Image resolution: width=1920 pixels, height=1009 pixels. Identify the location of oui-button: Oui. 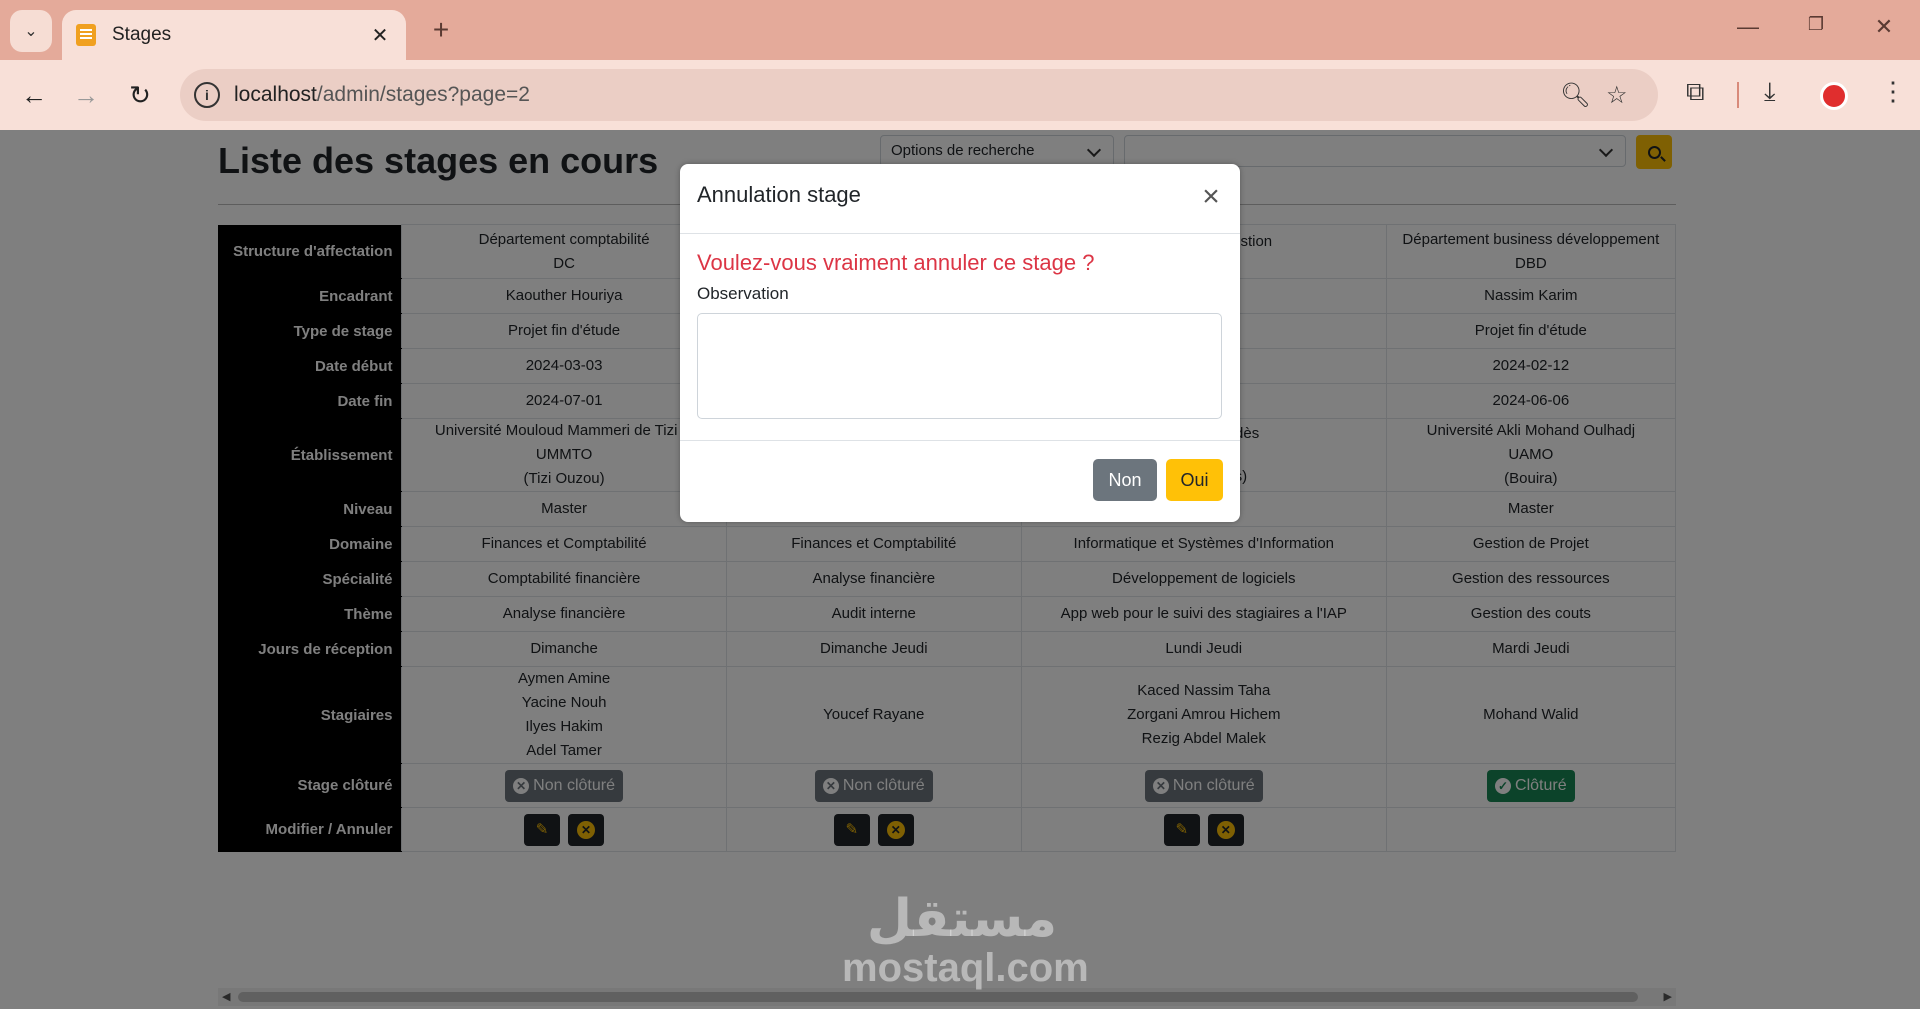
(1194, 480).